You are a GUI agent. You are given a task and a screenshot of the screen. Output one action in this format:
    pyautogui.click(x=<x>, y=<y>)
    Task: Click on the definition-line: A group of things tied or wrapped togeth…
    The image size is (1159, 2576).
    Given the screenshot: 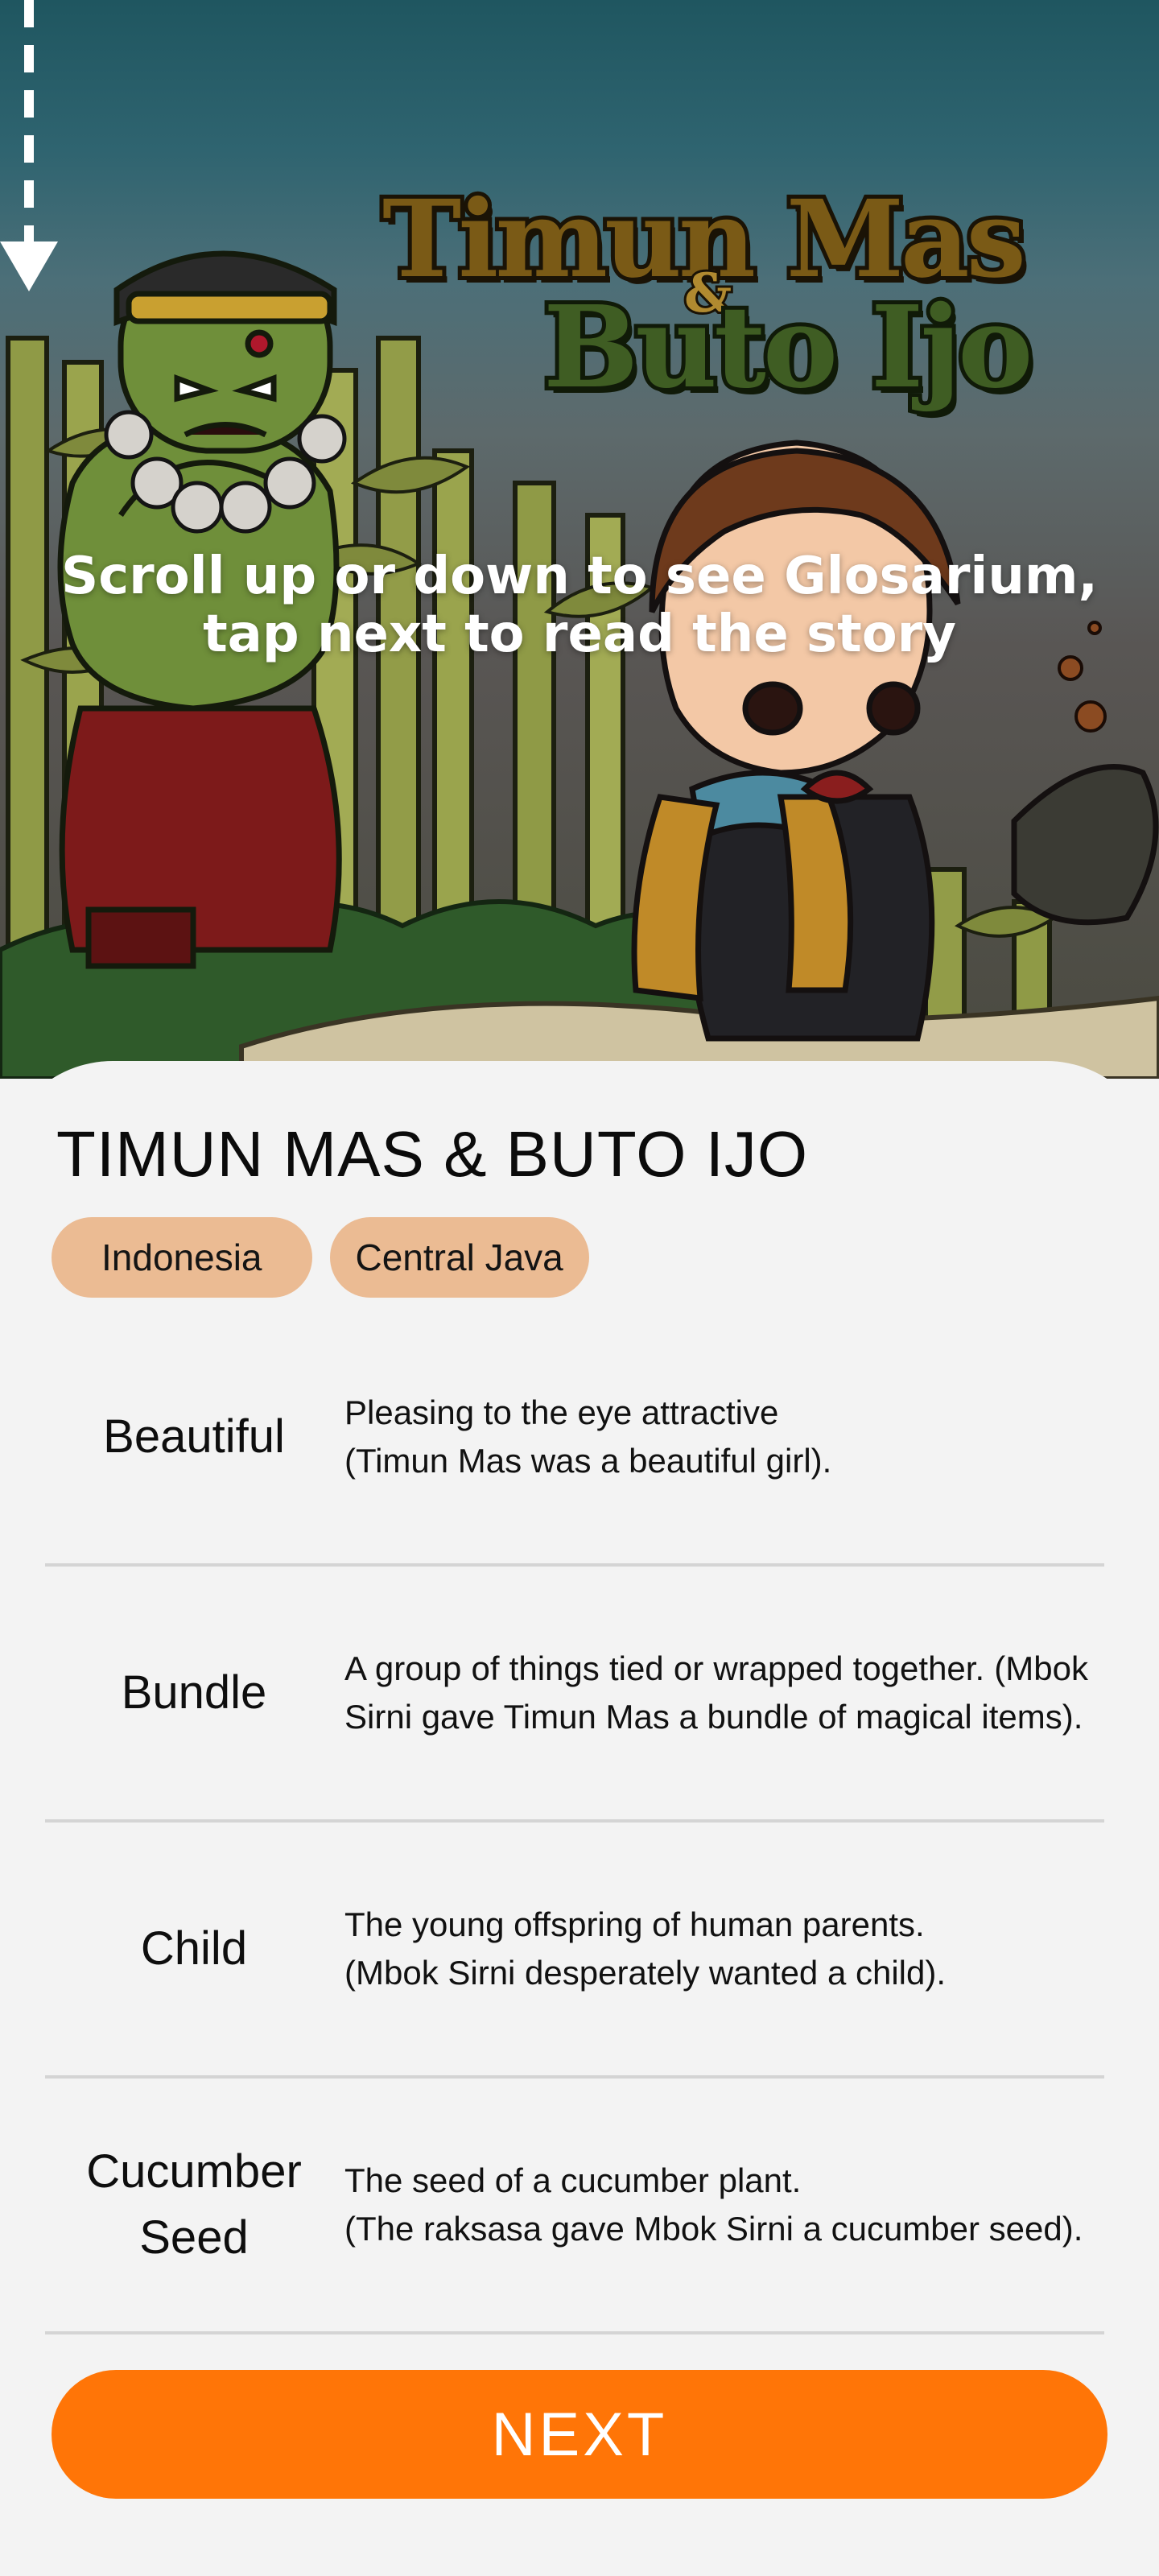 What is the action you would take?
    pyautogui.click(x=716, y=1692)
    